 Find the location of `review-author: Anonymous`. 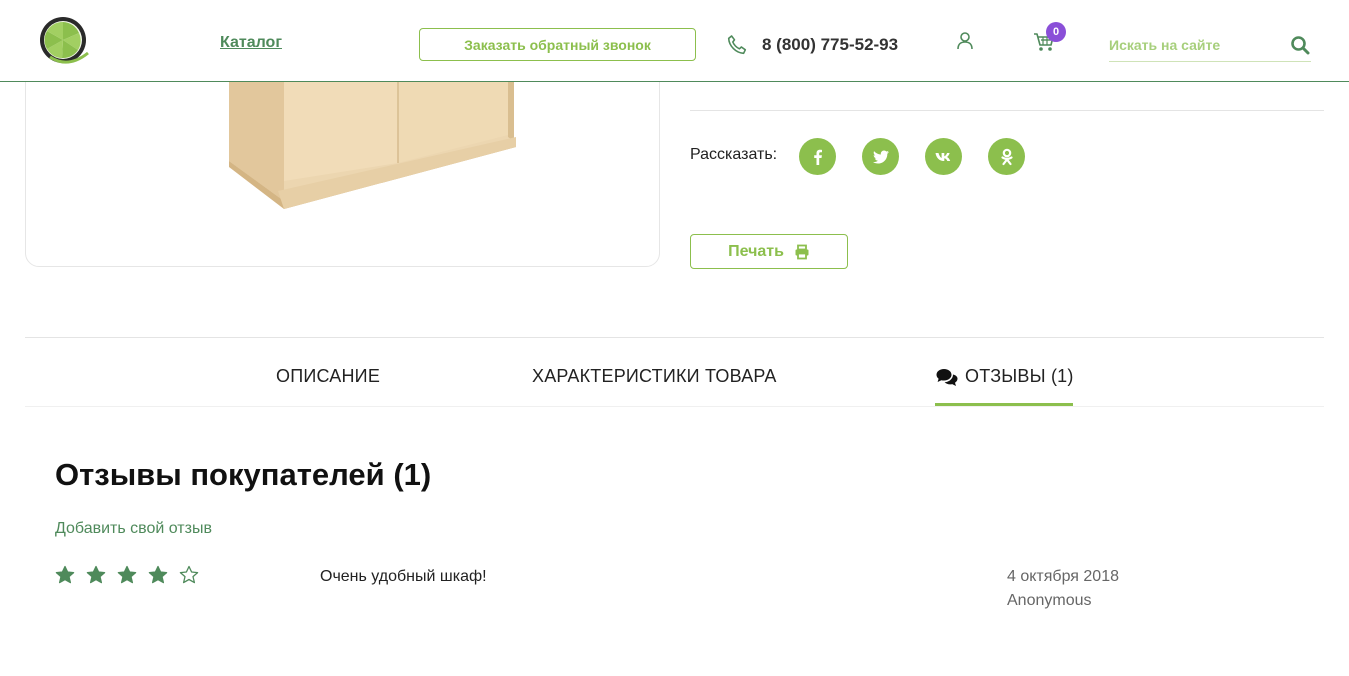

review-author: Anonymous is located at coordinates (1049, 600).